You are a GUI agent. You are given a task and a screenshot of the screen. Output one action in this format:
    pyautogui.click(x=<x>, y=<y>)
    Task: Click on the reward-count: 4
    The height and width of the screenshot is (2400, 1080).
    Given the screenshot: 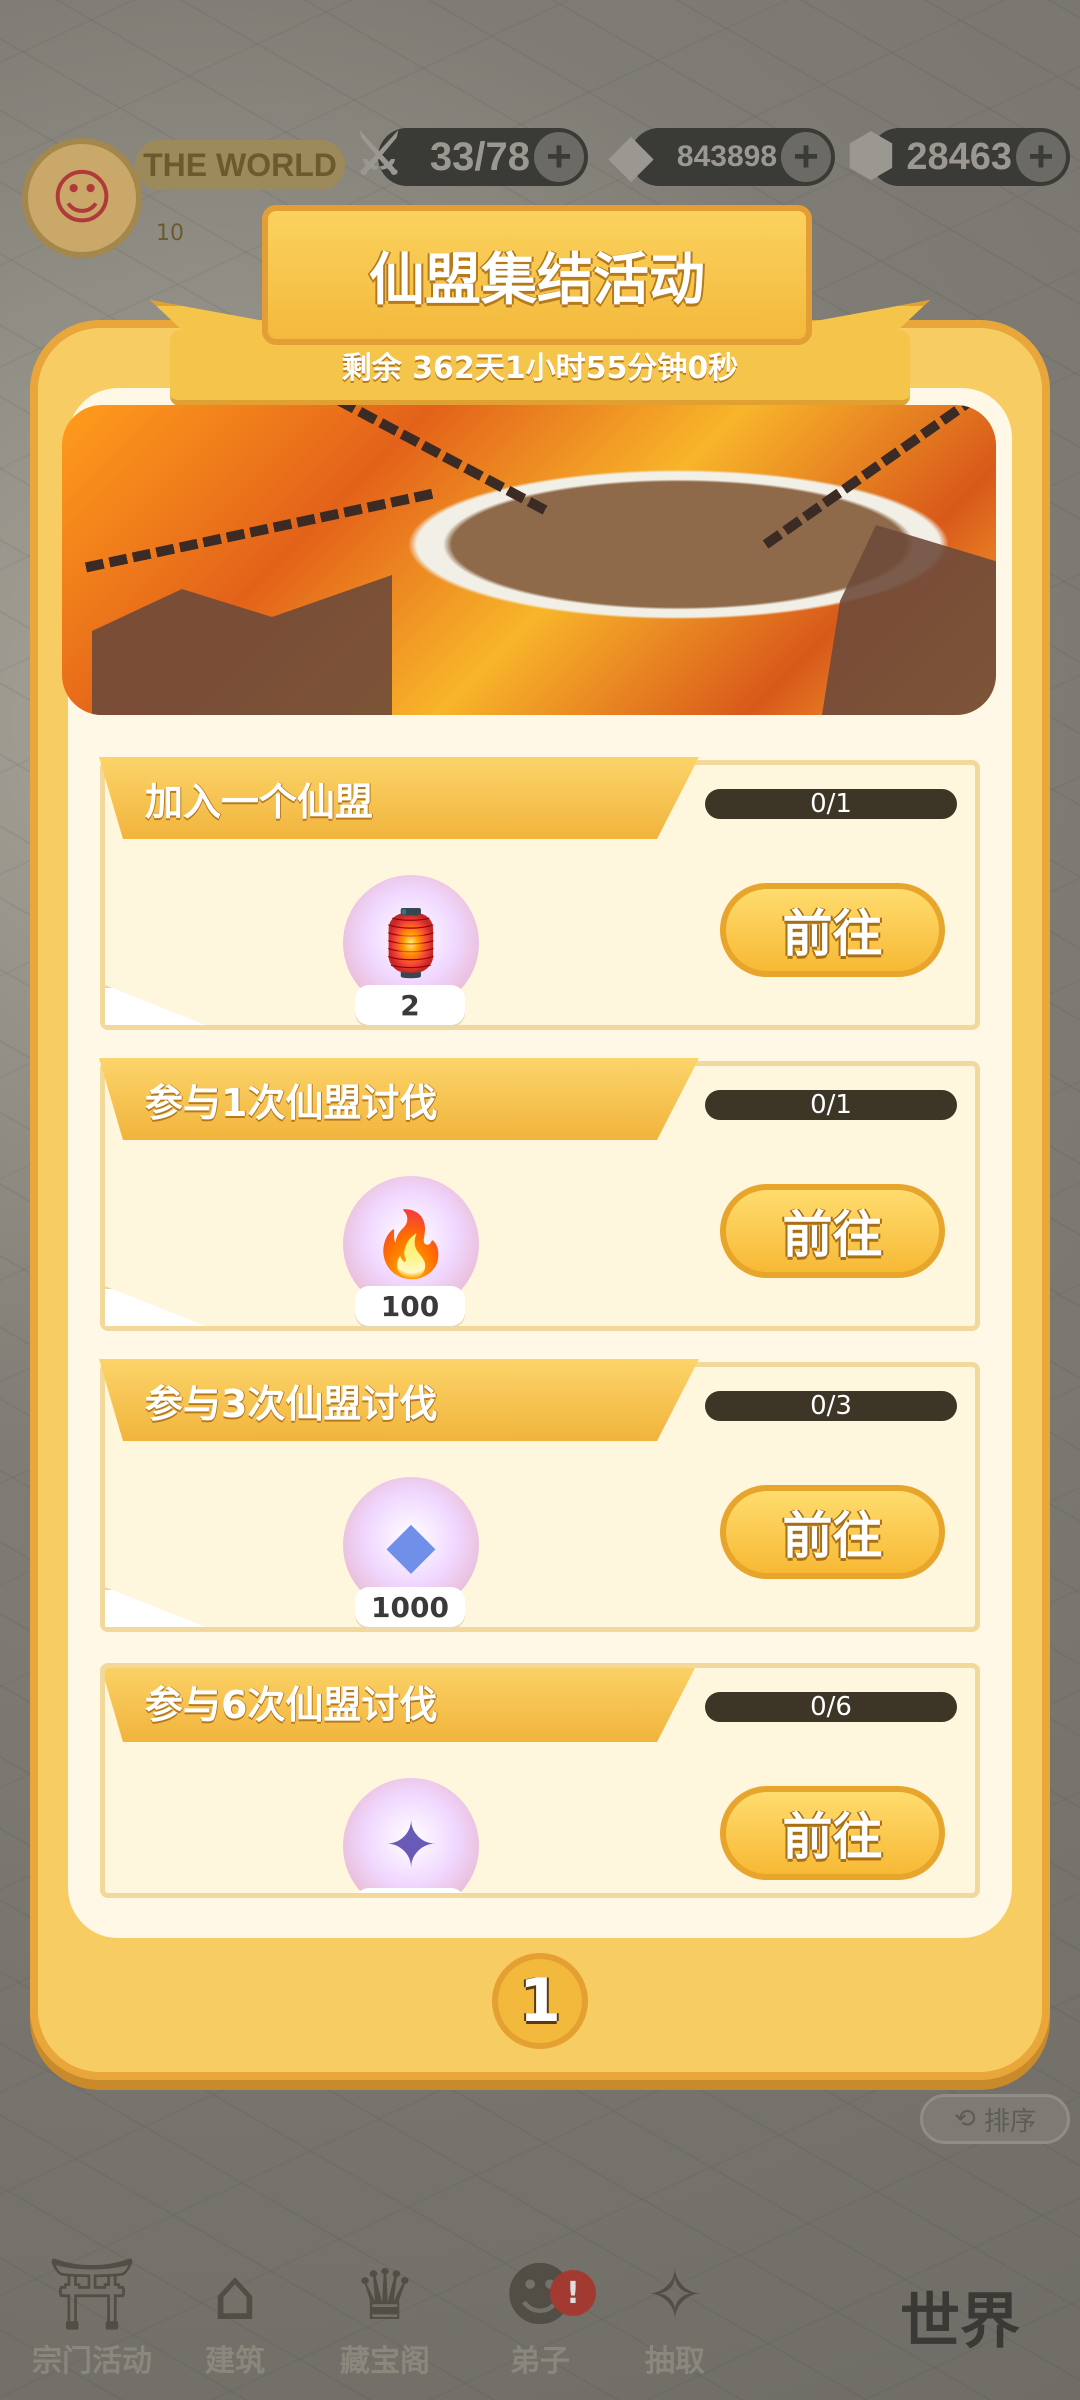 What is the action you would take?
    pyautogui.click(x=410, y=1890)
    